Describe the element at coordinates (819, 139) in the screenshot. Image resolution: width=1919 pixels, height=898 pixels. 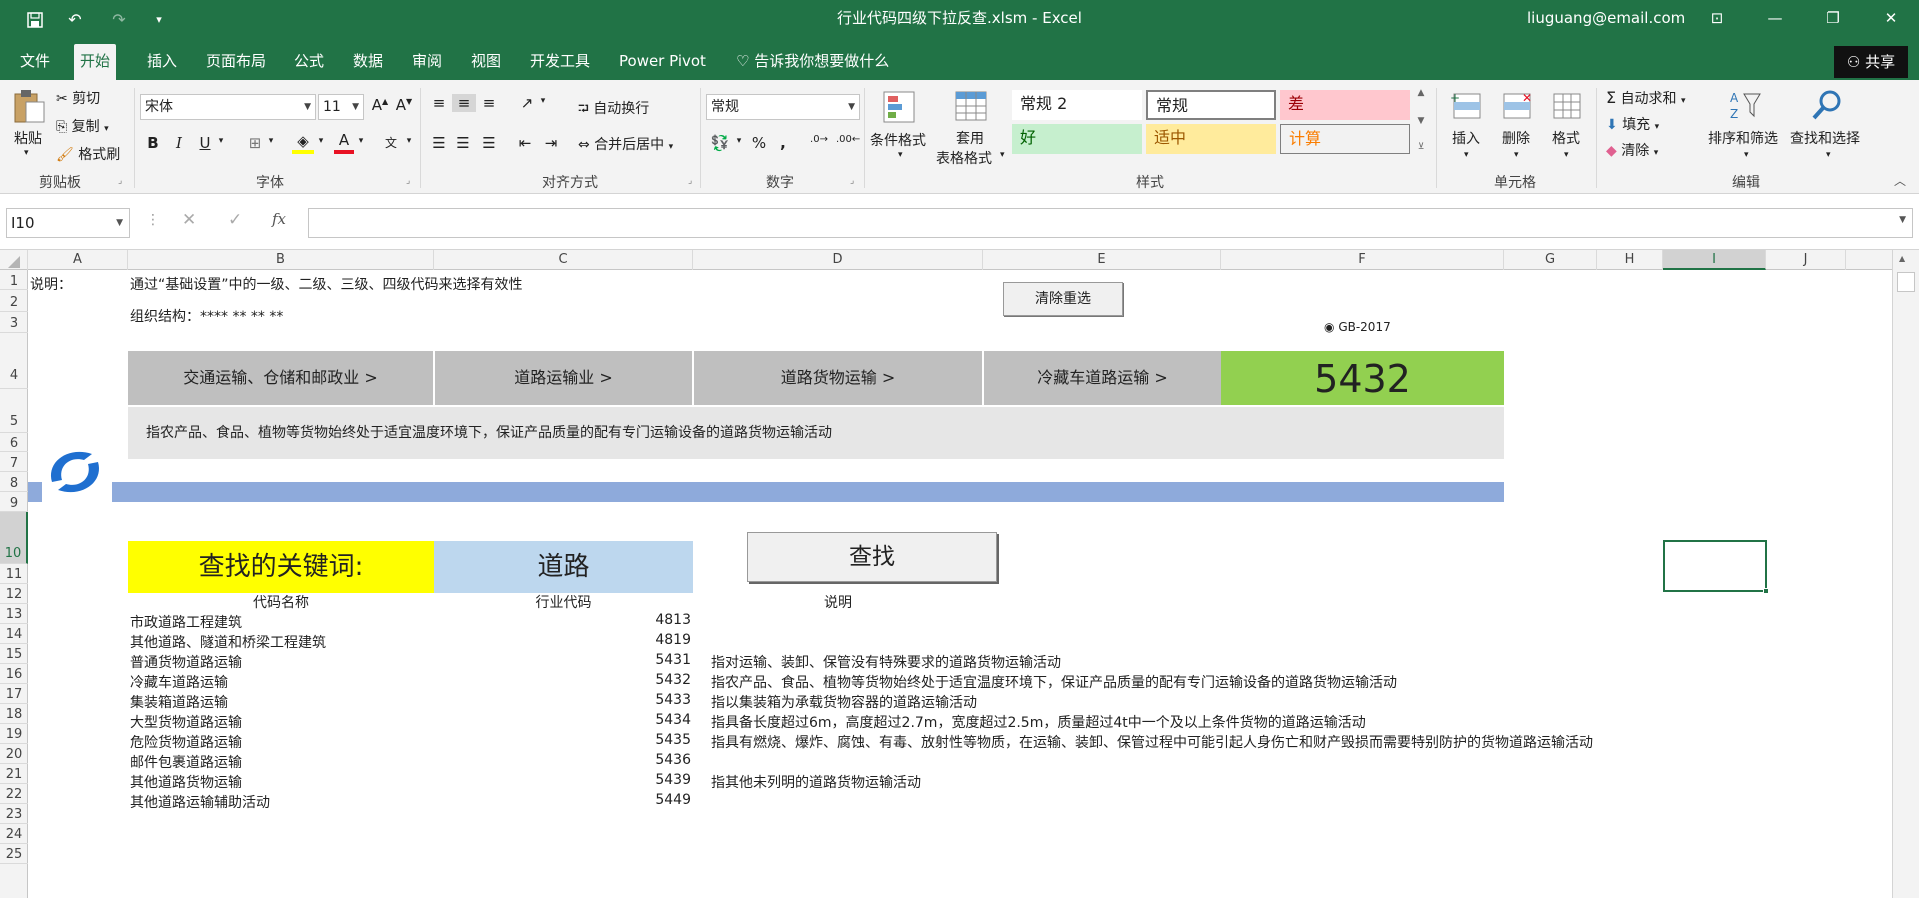
I see `increase-decimal-icon: .0→` at that location.